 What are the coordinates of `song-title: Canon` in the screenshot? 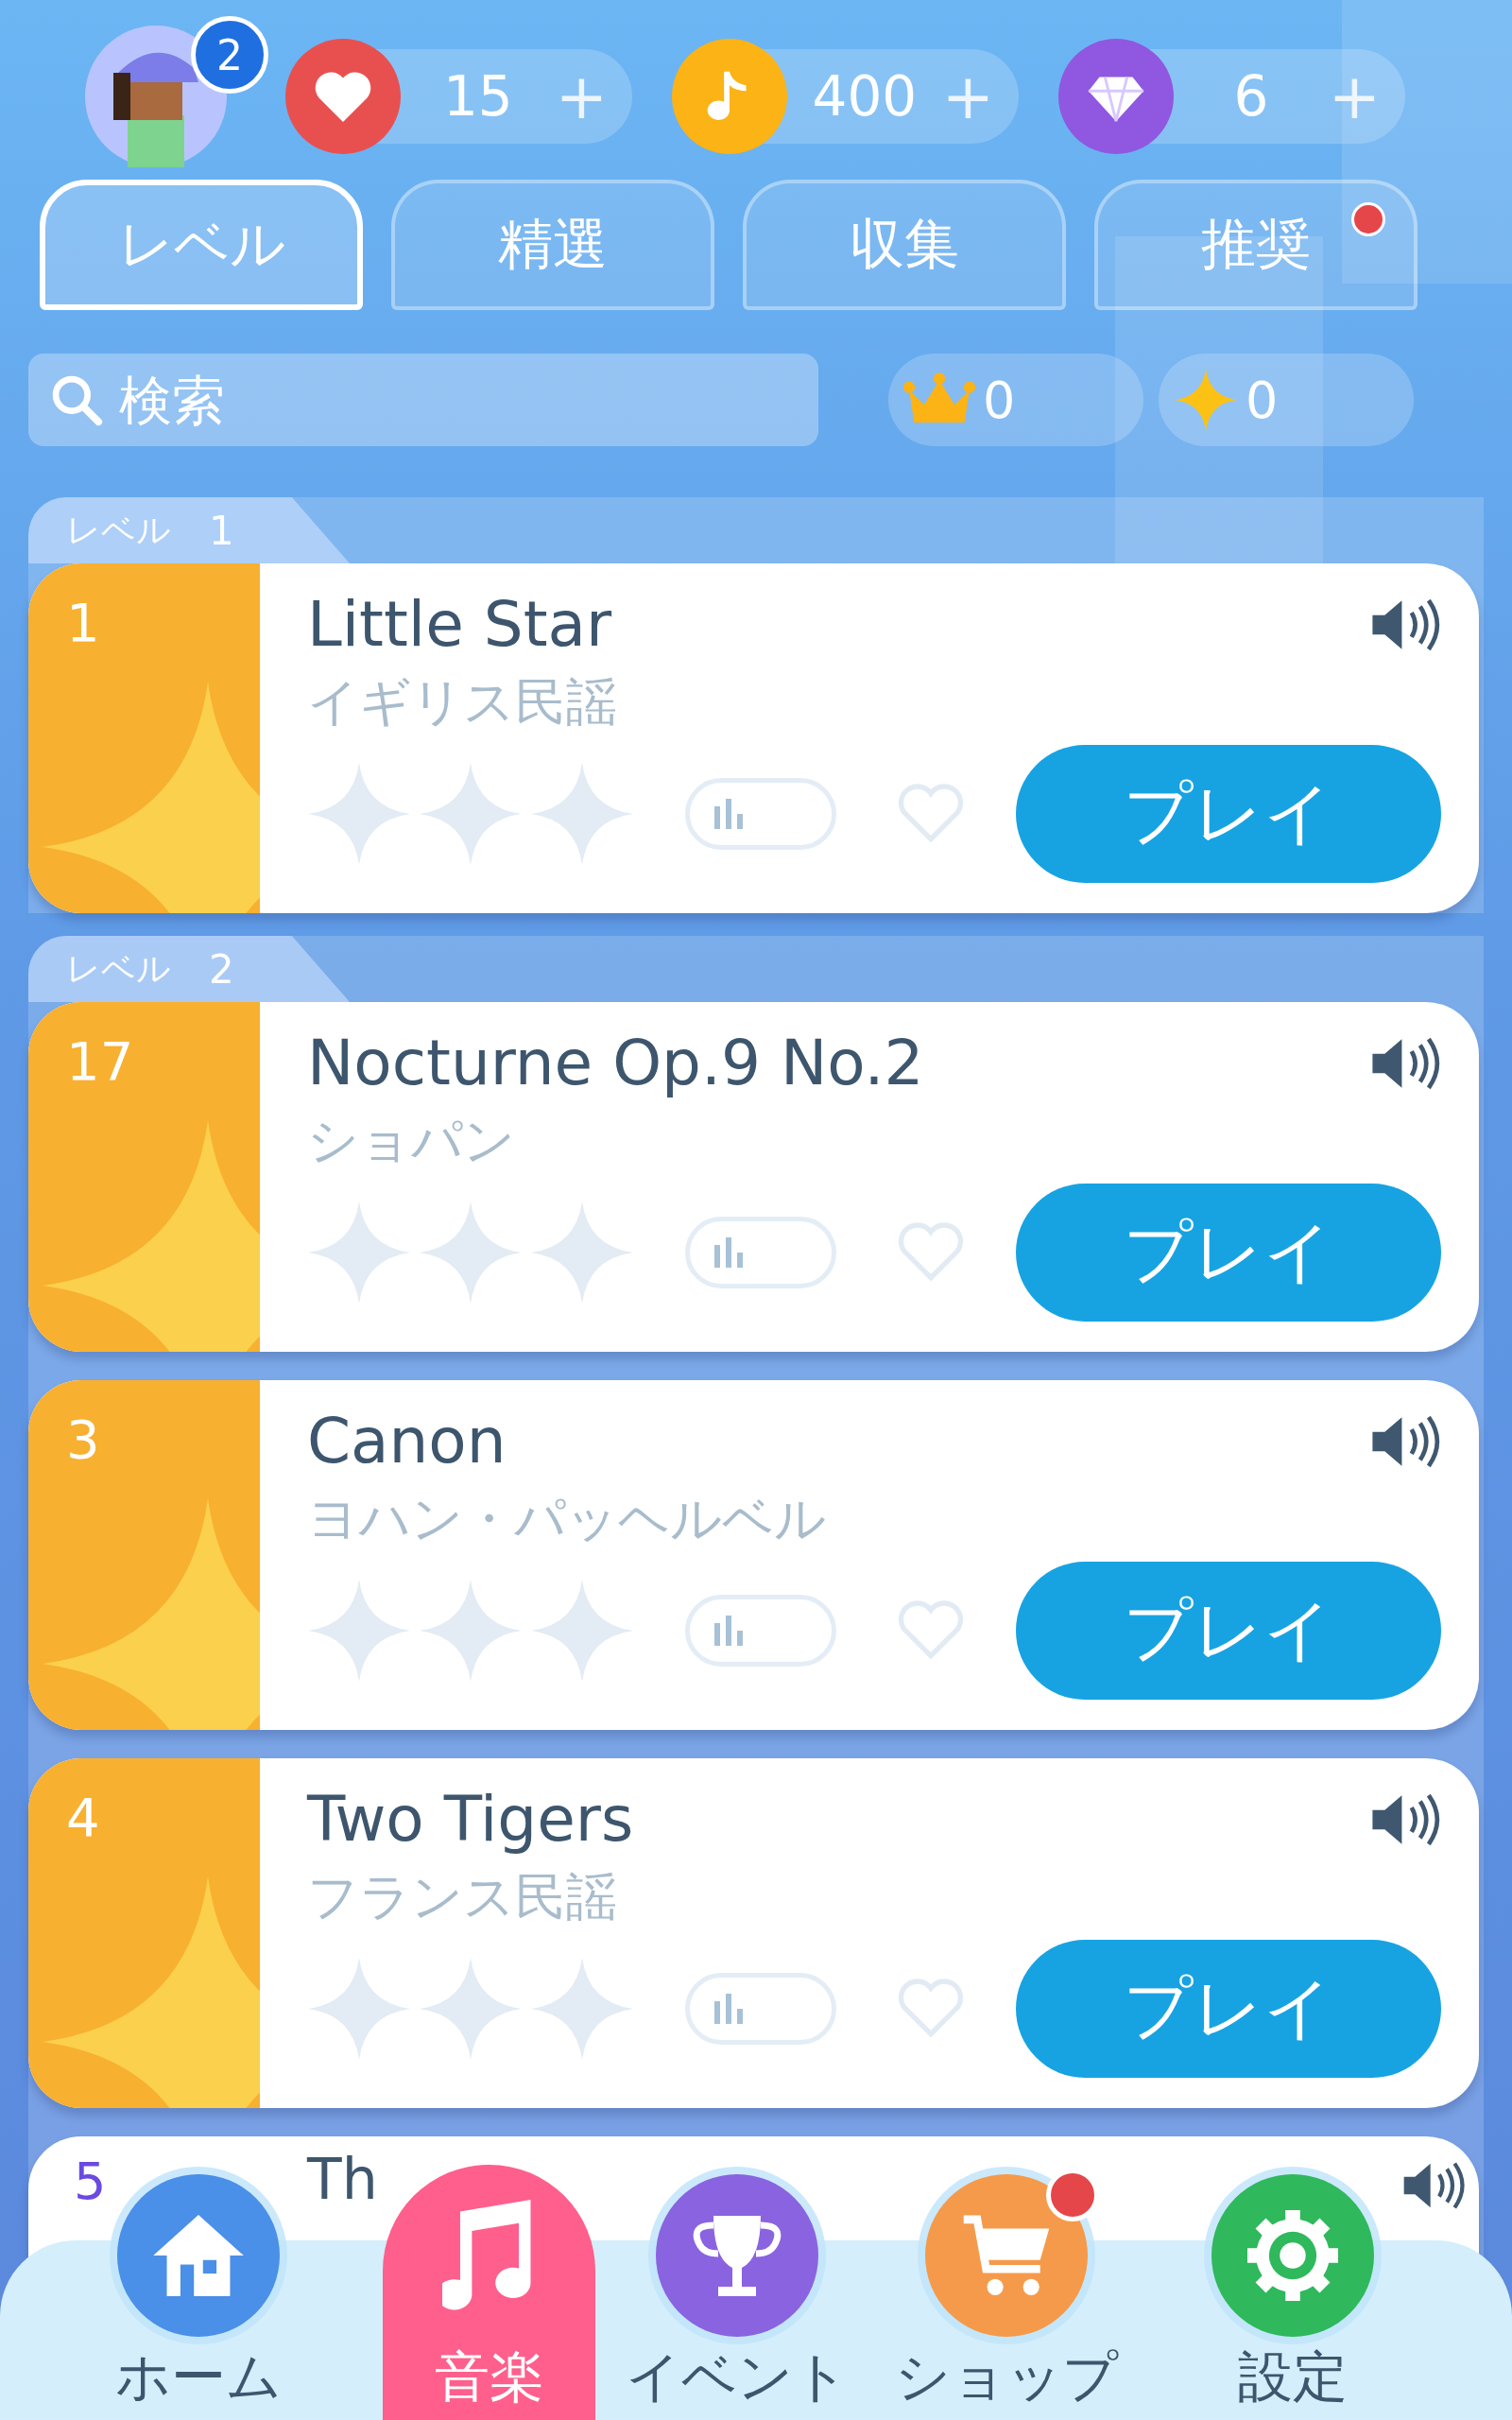 It's located at (407, 1441).